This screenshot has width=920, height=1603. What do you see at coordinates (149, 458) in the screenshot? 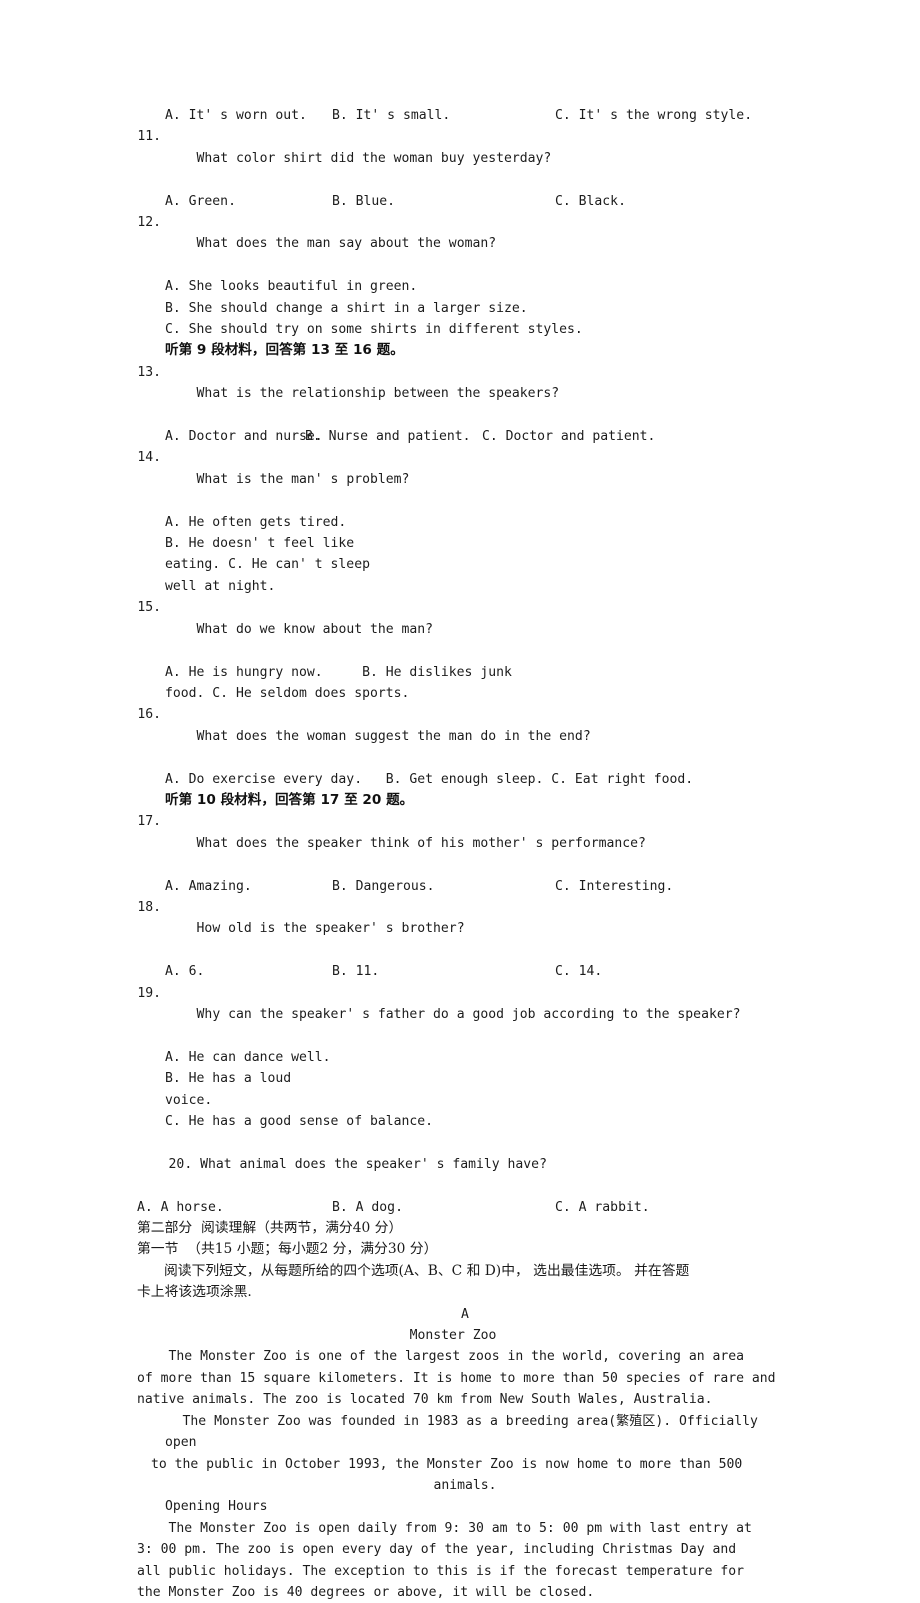
I see `question-number: 14.` at bounding box center [149, 458].